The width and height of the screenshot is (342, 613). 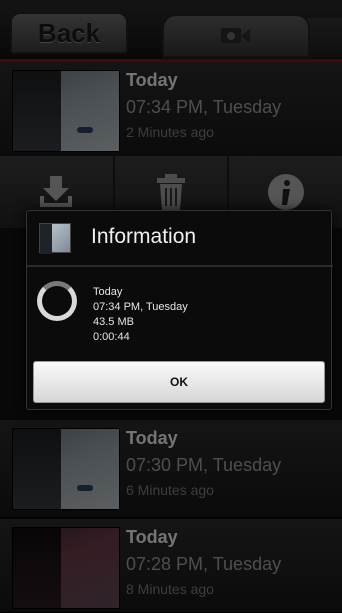 I want to click on detail-duration: 0:00:44, so click(x=111, y=337).